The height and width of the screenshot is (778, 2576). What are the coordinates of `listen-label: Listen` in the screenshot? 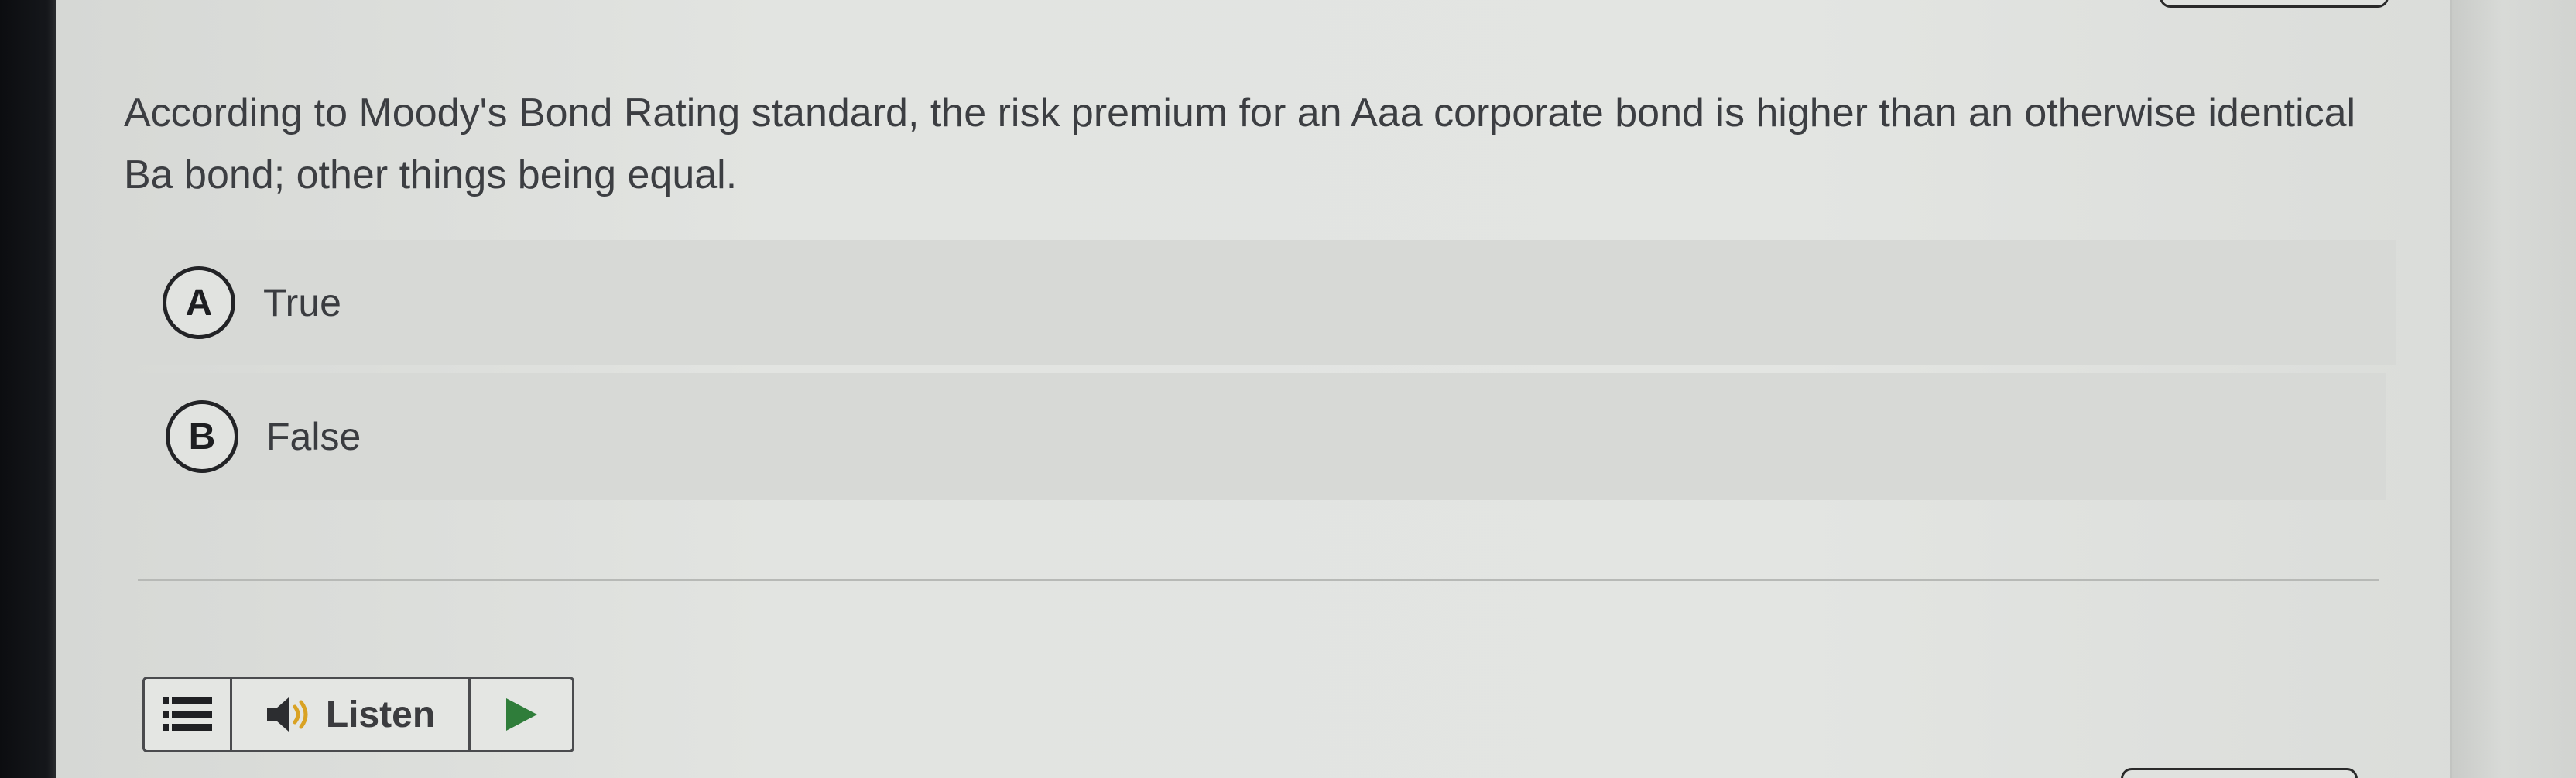 It's located at (380, 714).